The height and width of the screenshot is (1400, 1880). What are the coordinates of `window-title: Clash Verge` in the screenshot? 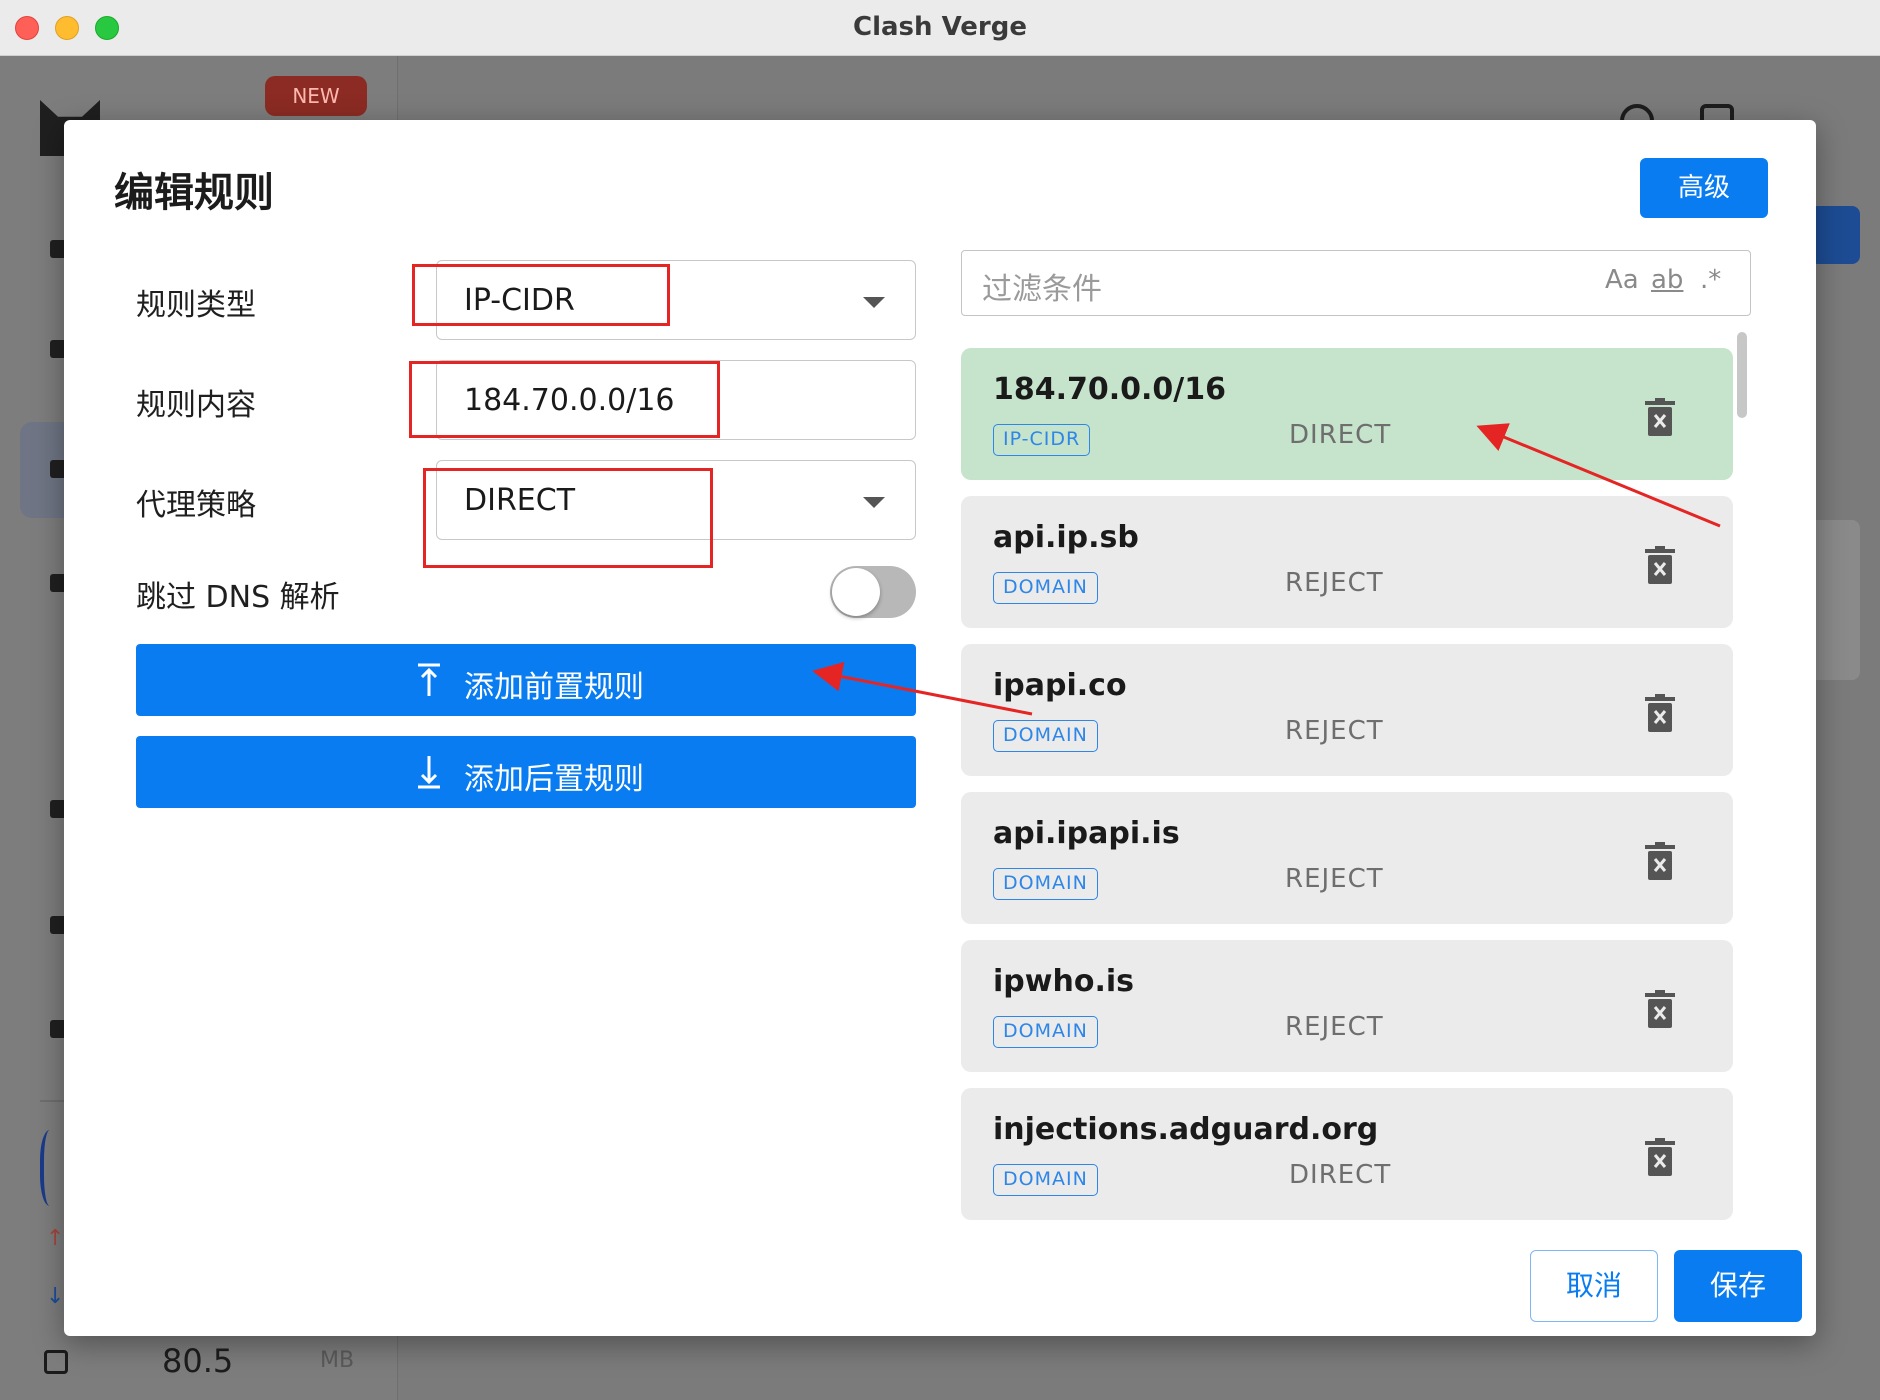 It's located at (940, 27).